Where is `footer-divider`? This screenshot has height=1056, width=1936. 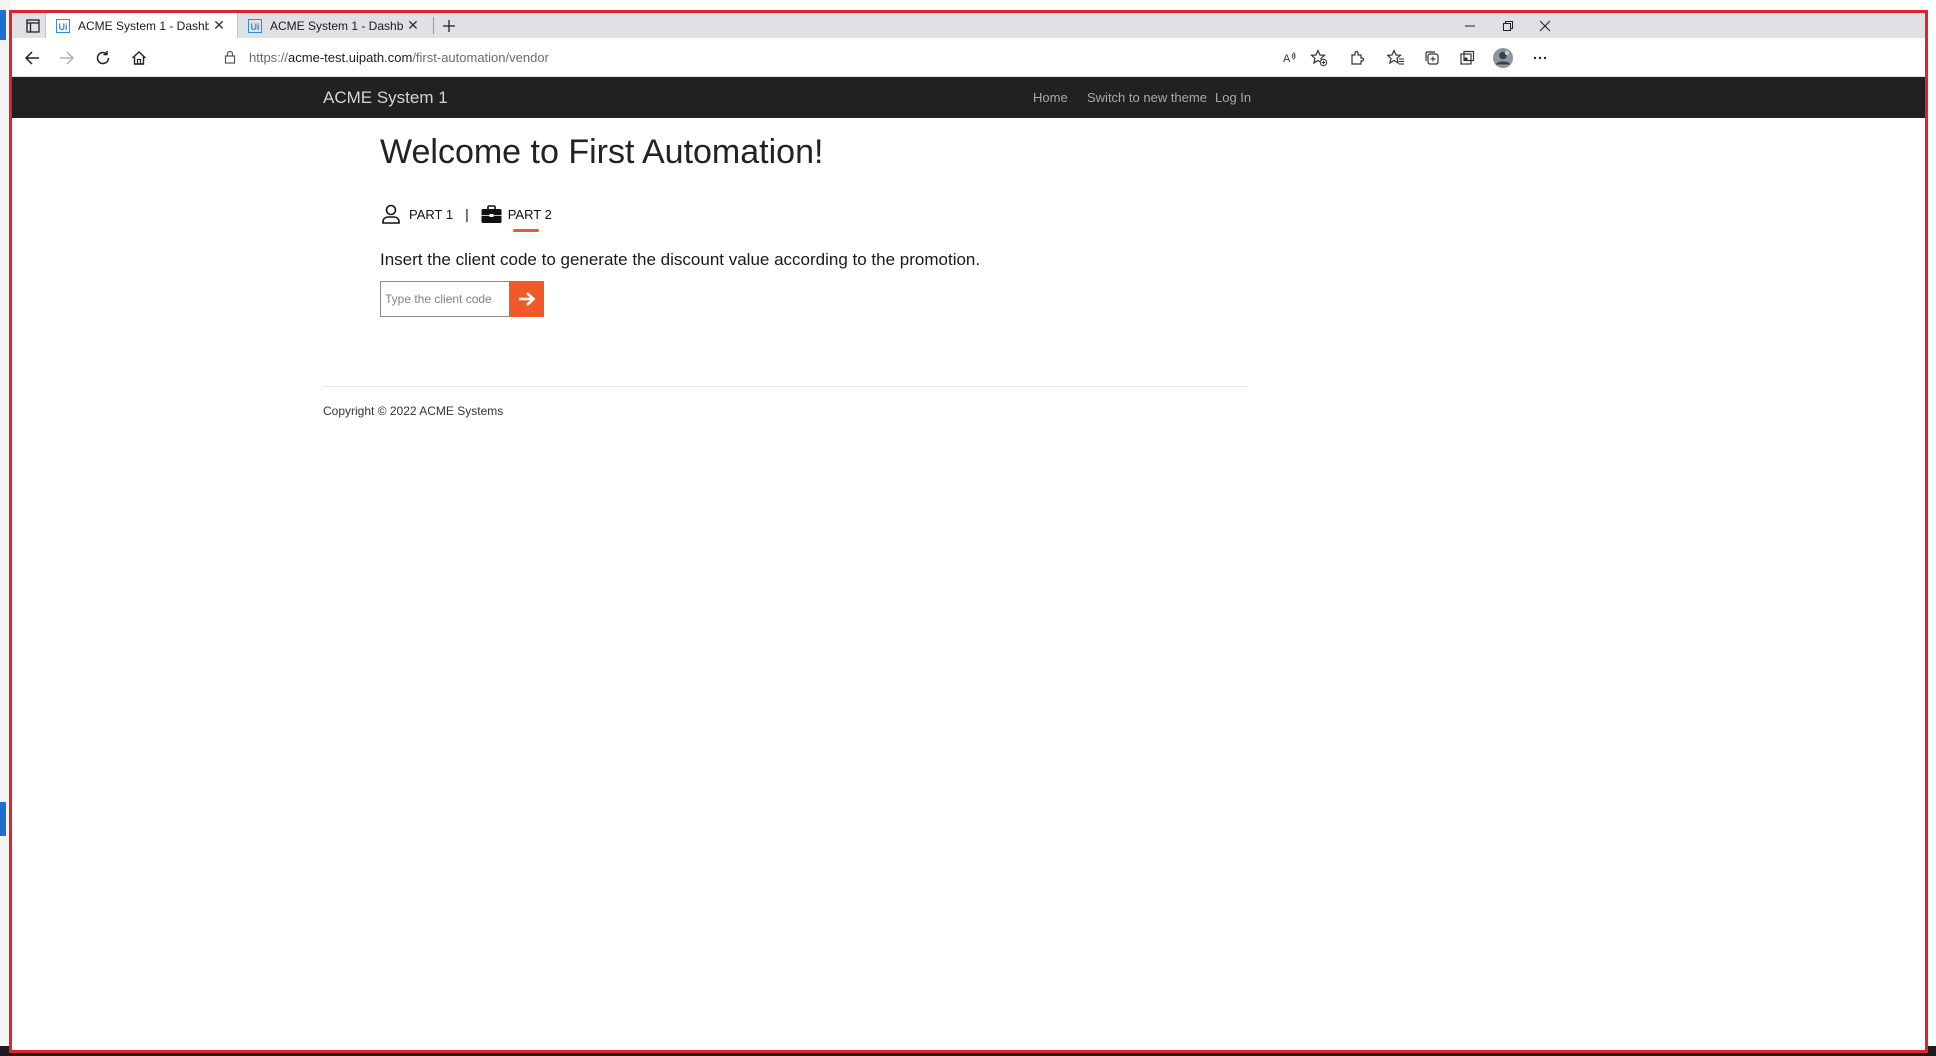 footer-divider is located at coordinates (785, 386).